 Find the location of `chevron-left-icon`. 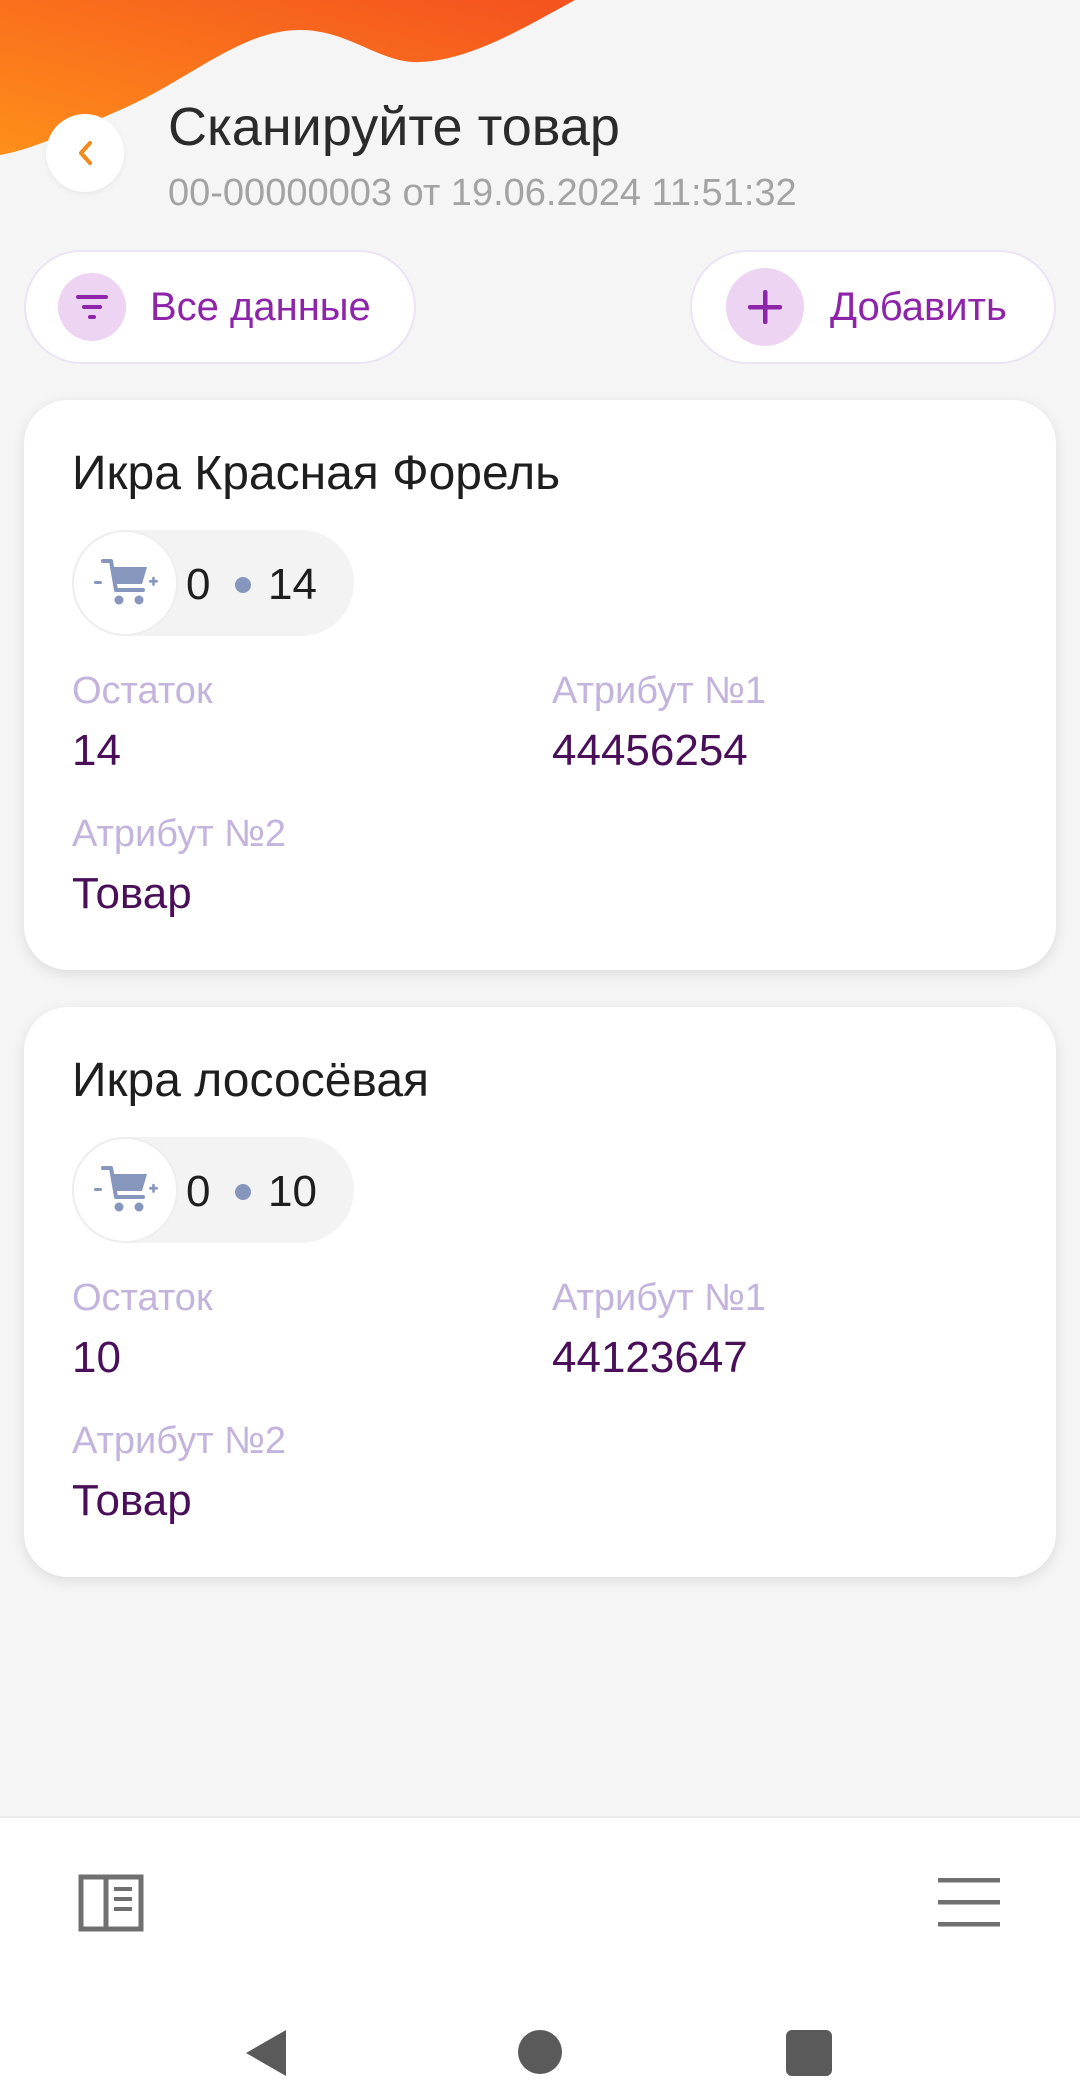

chevron-left-icon is located at coordinates (85, 153).